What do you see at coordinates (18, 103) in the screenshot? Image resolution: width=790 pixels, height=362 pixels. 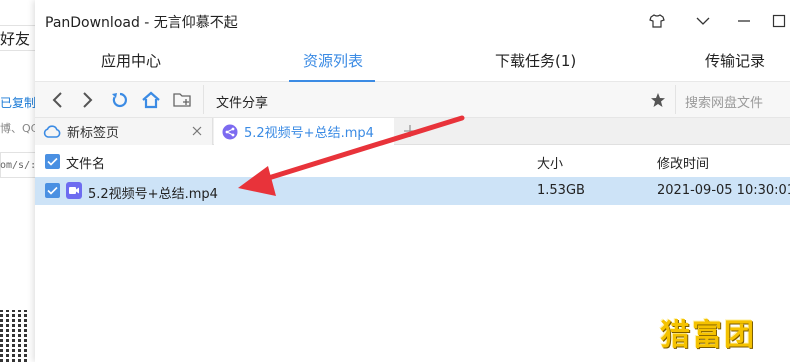 I see `background-text-copied: 已复制` at bounding box center [18, 103].